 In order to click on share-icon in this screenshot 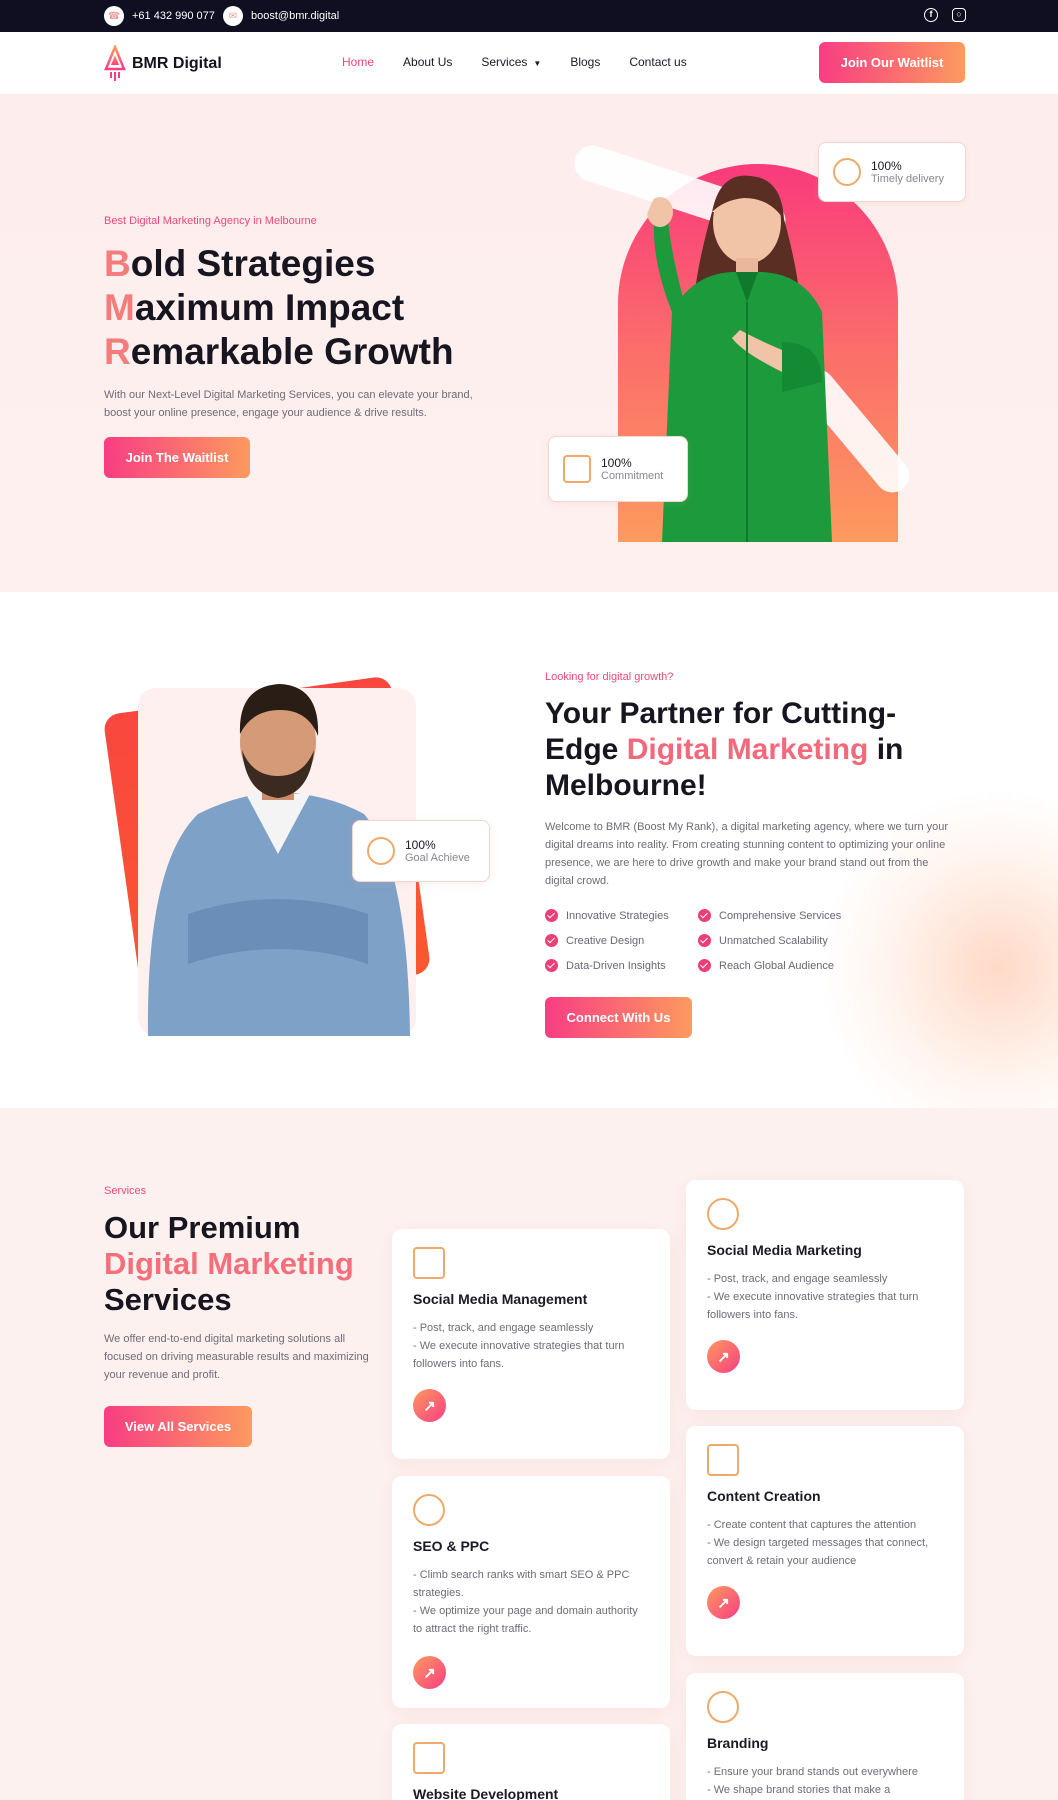, I will do `click(723, 1214)`.